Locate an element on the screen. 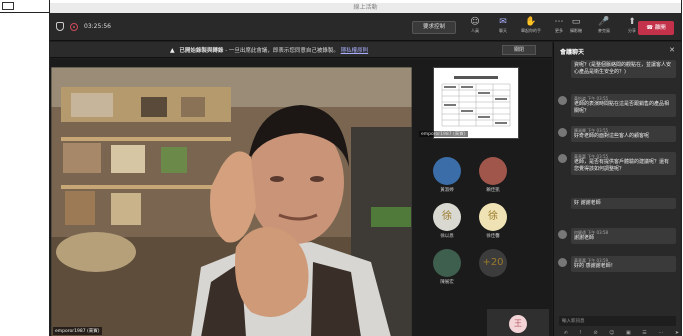 The height and width of the screenshot is (336, 683). message-text: 謝謝老師 is located at coordinates (584, 238).